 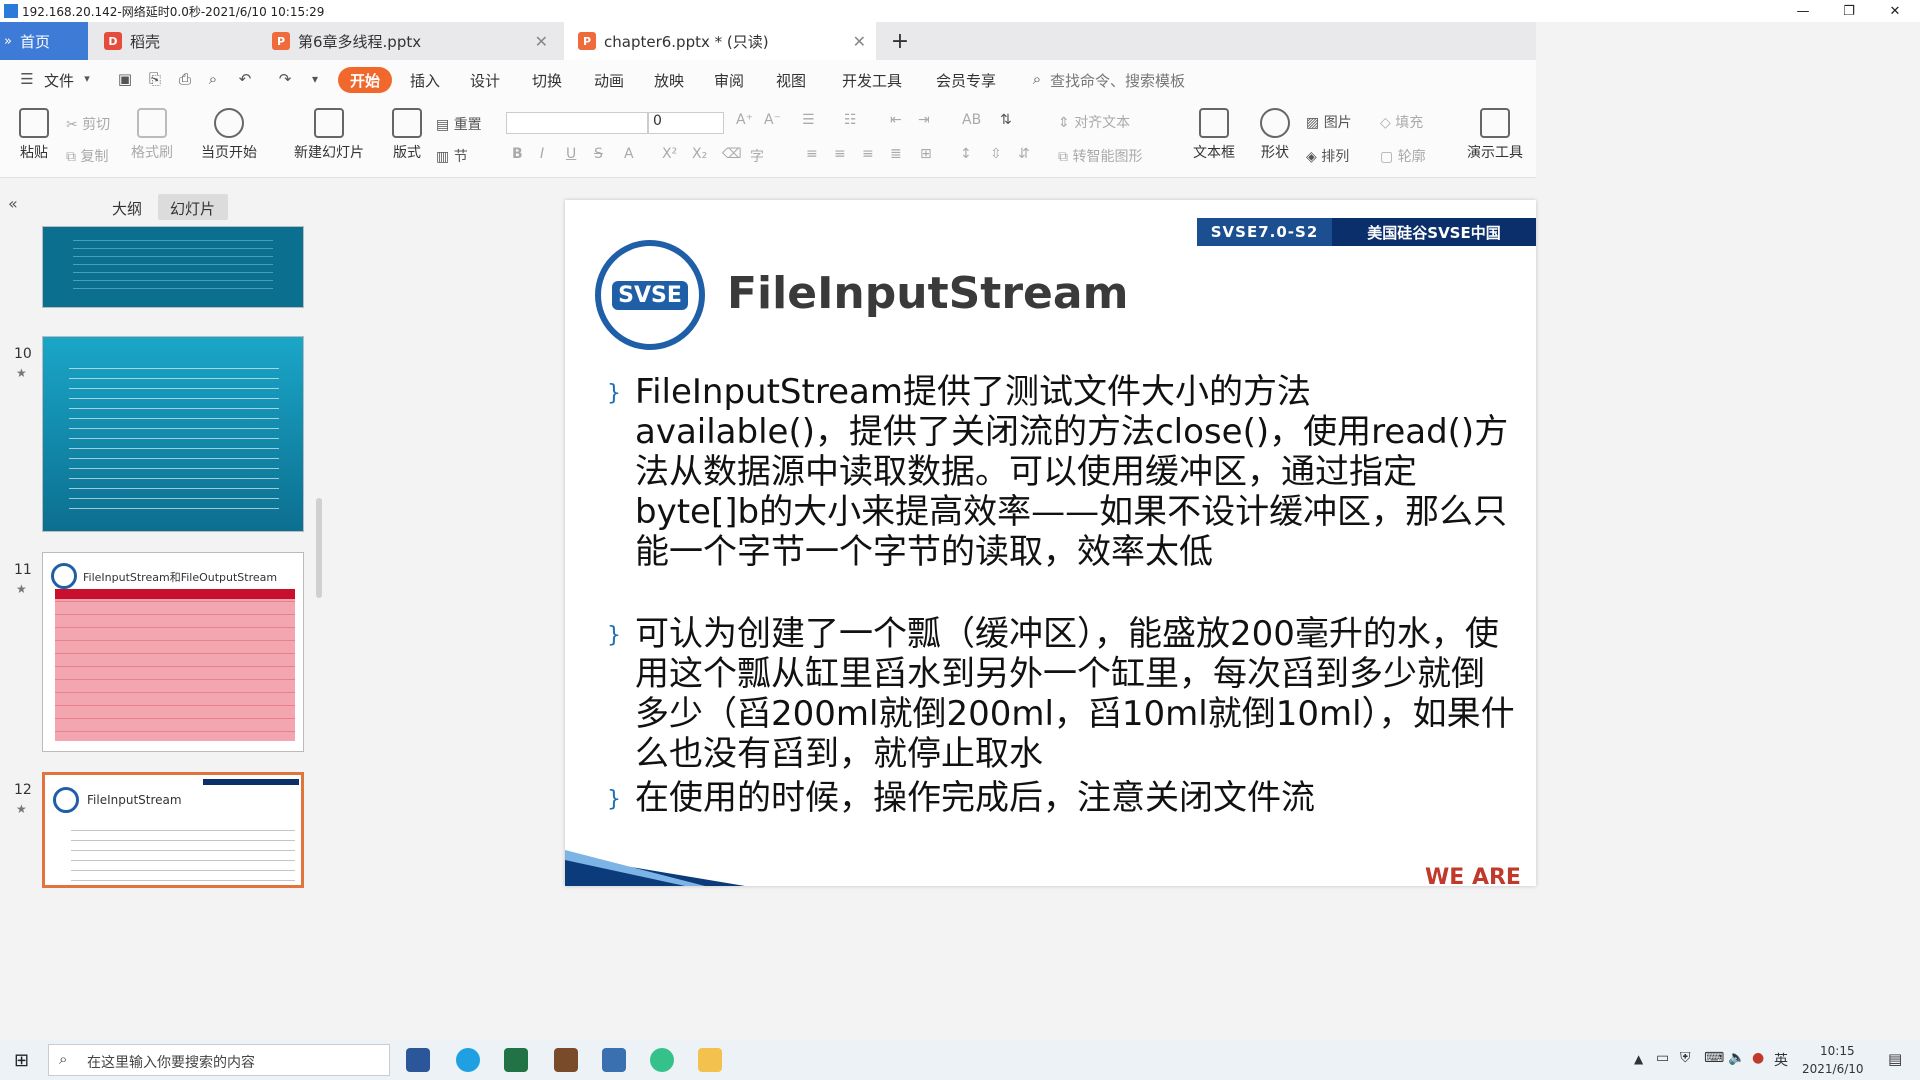 What do you see at coordinates (720, 41) in the screenshot?
I see `tab-chapter6-pptx: P chapter6.pptx * (只读) ✕` at bounding box center [720, 41].